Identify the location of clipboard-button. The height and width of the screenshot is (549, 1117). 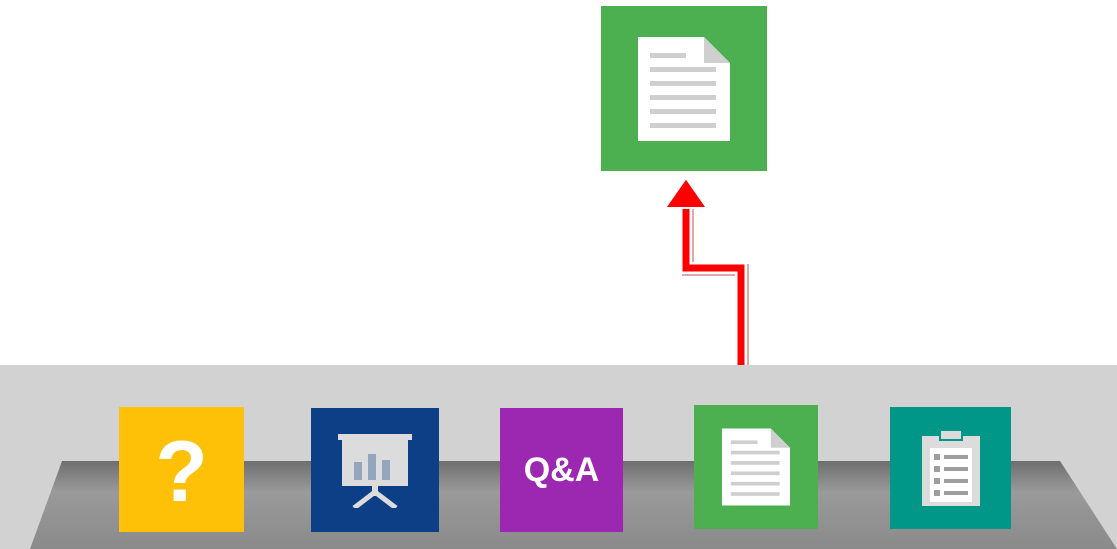
(950, 468).